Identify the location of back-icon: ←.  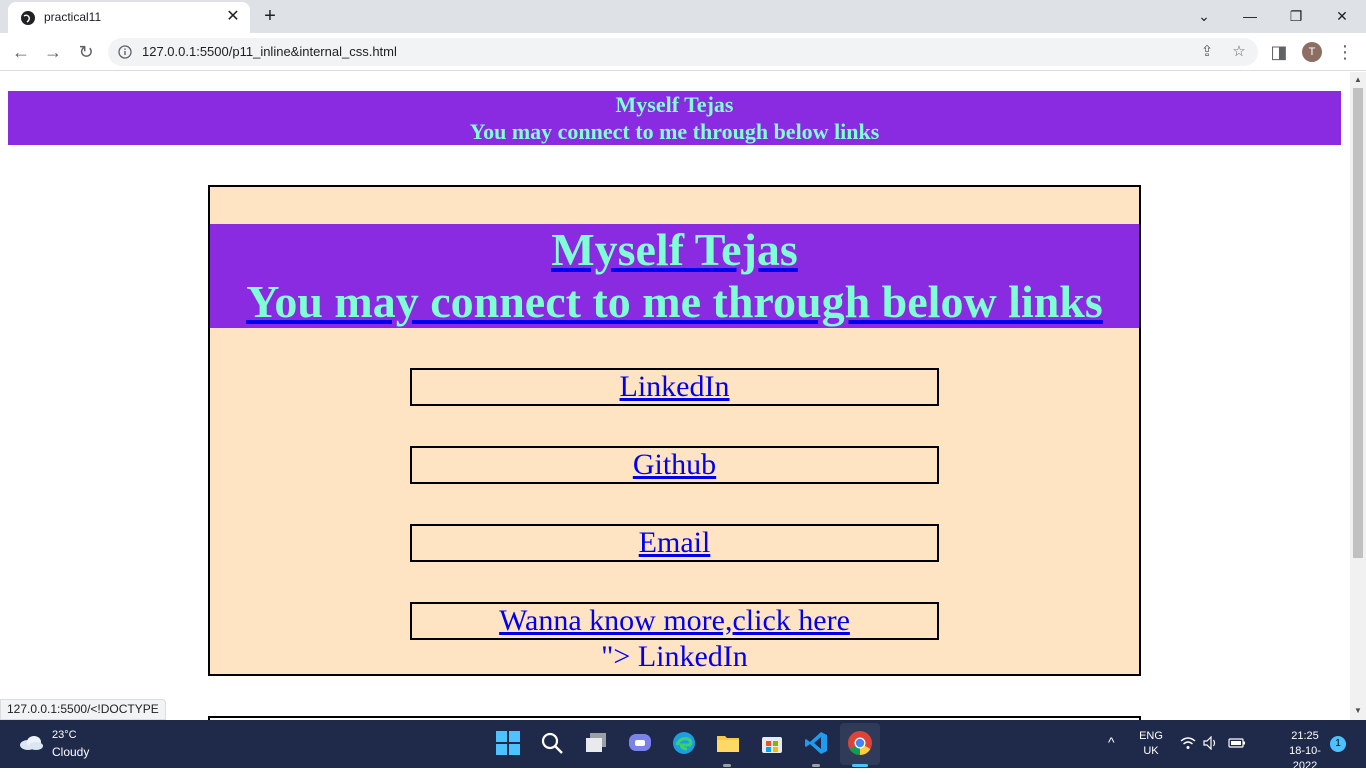
(21, 52).